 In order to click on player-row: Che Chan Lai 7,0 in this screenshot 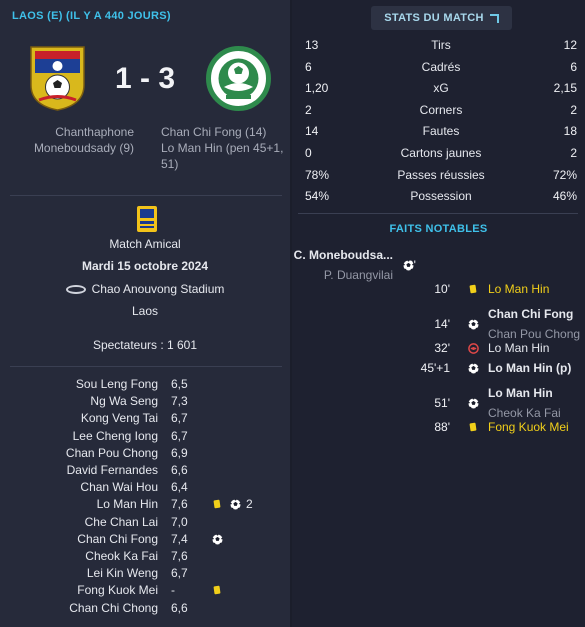, I will do `click(145, 523)`.